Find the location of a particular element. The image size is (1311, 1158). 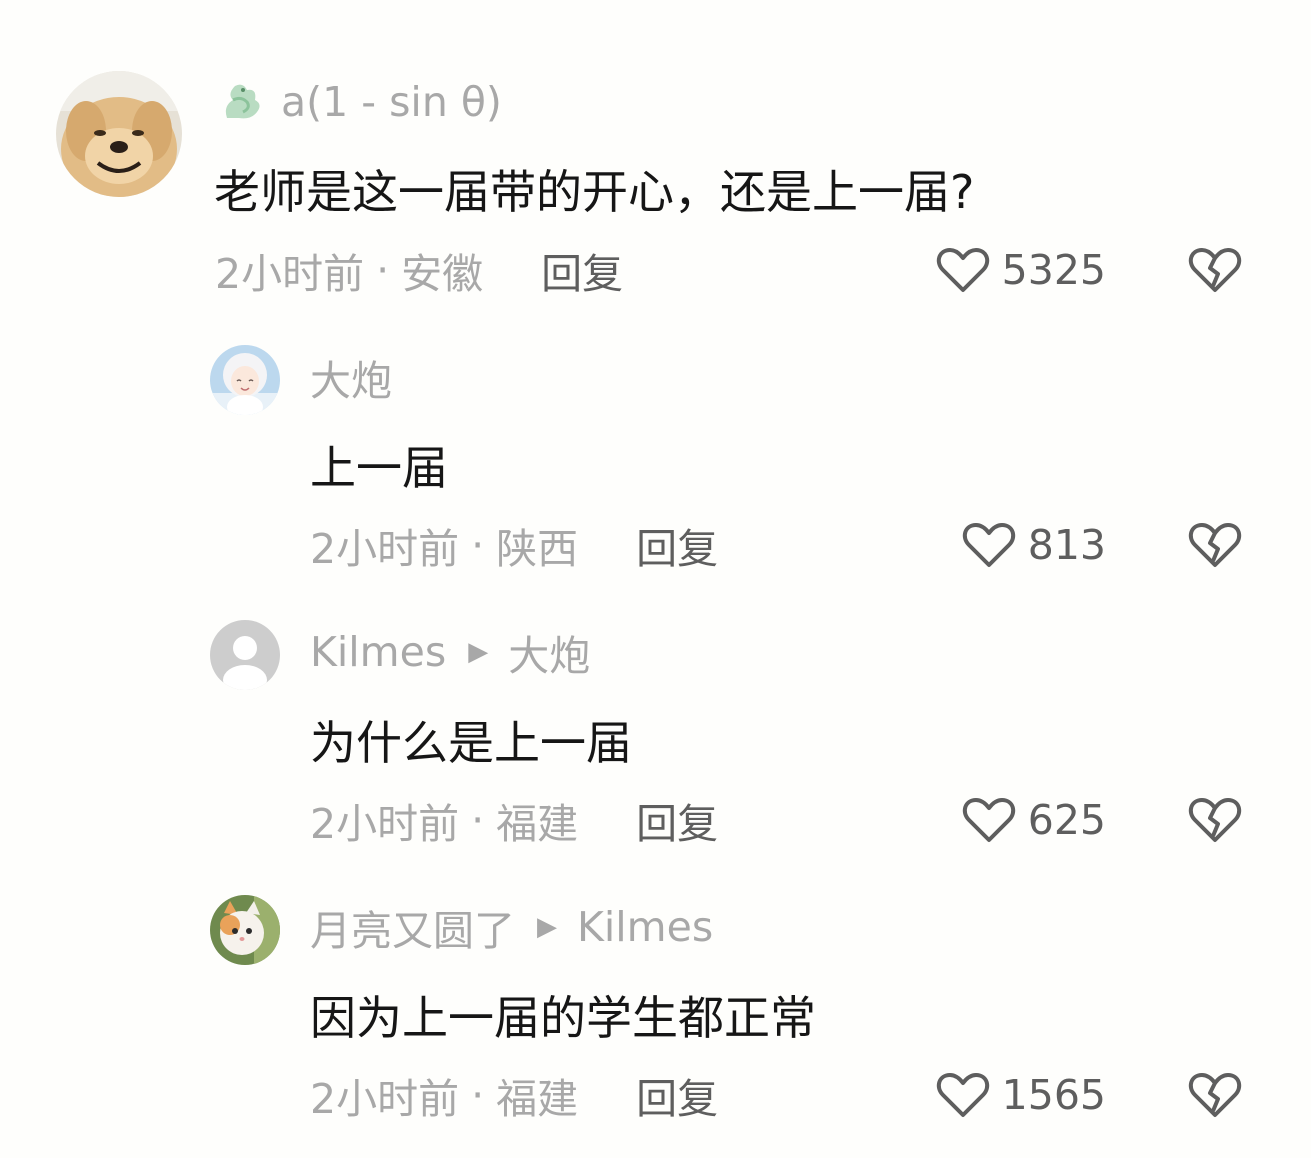

username: a(1 - sin θ) is located at coordinates (391, 102).